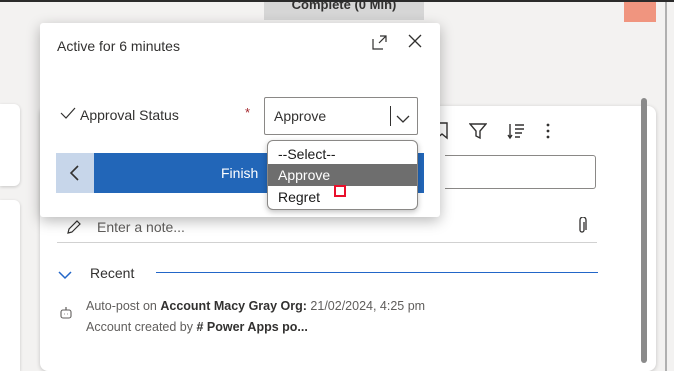 This screenshot has height=371, width=674. What do you see at coordinates (415, 43) in the screenshot?
I see `close-icon` at bounding box center [415, 43].